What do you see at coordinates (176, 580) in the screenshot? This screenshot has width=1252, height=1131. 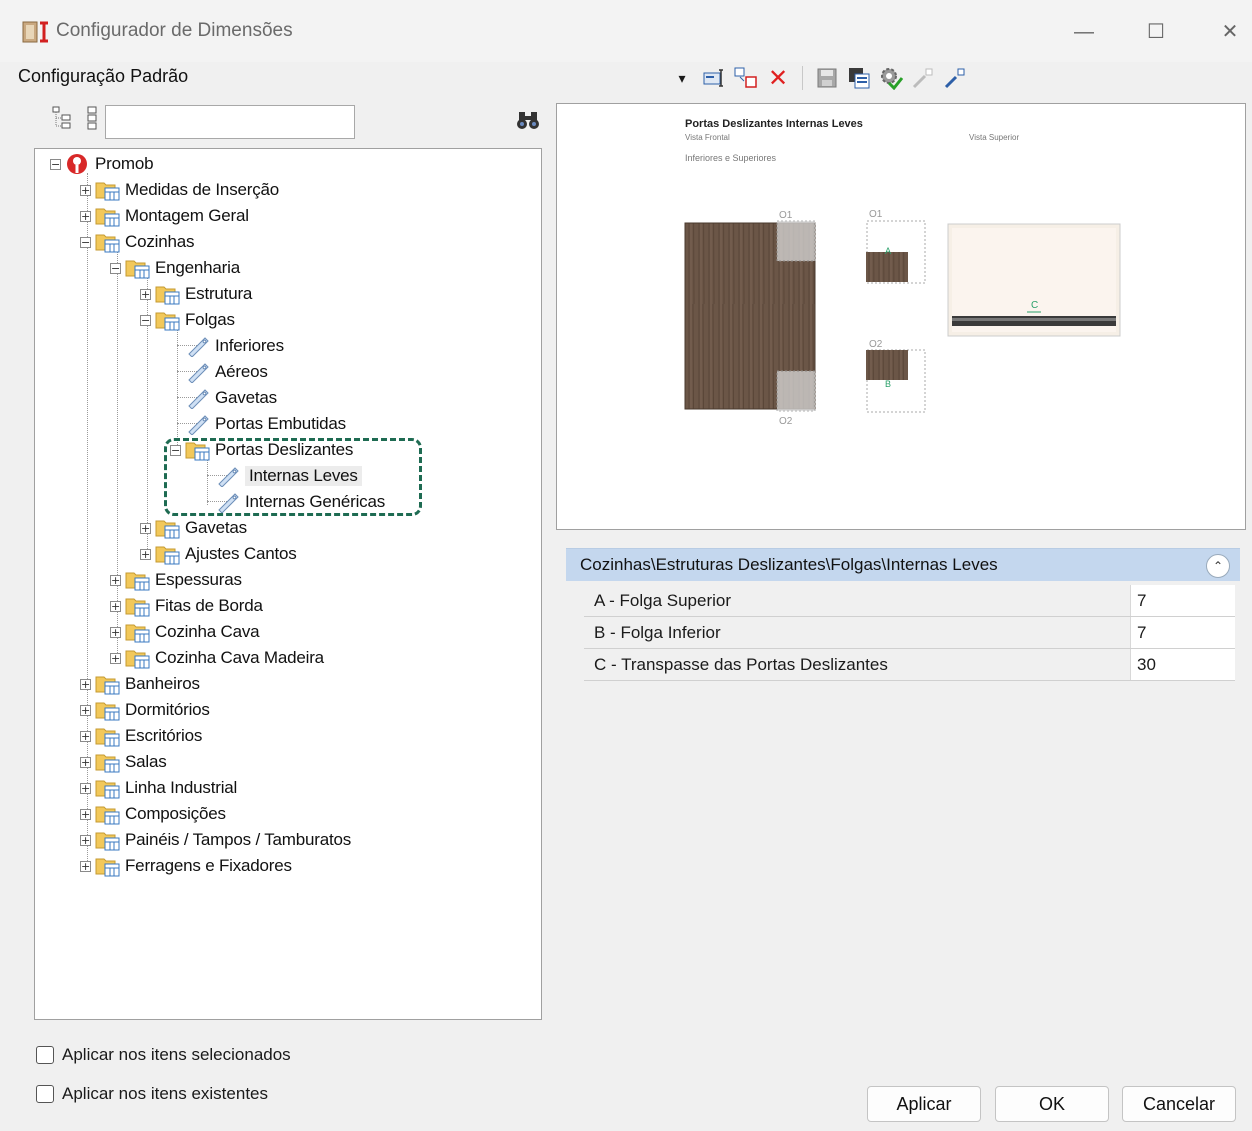 I see `tree-item: + Espessuras` at bounding box center [176, 580].